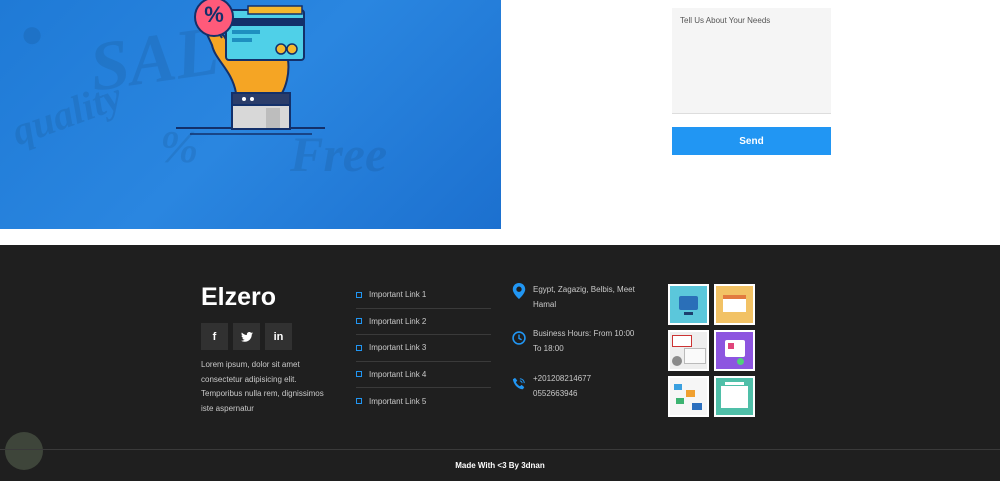 The width and height of the screenshot is (1000, 481). I want to click on footer-link: Important Link 3, so click(423, 348).